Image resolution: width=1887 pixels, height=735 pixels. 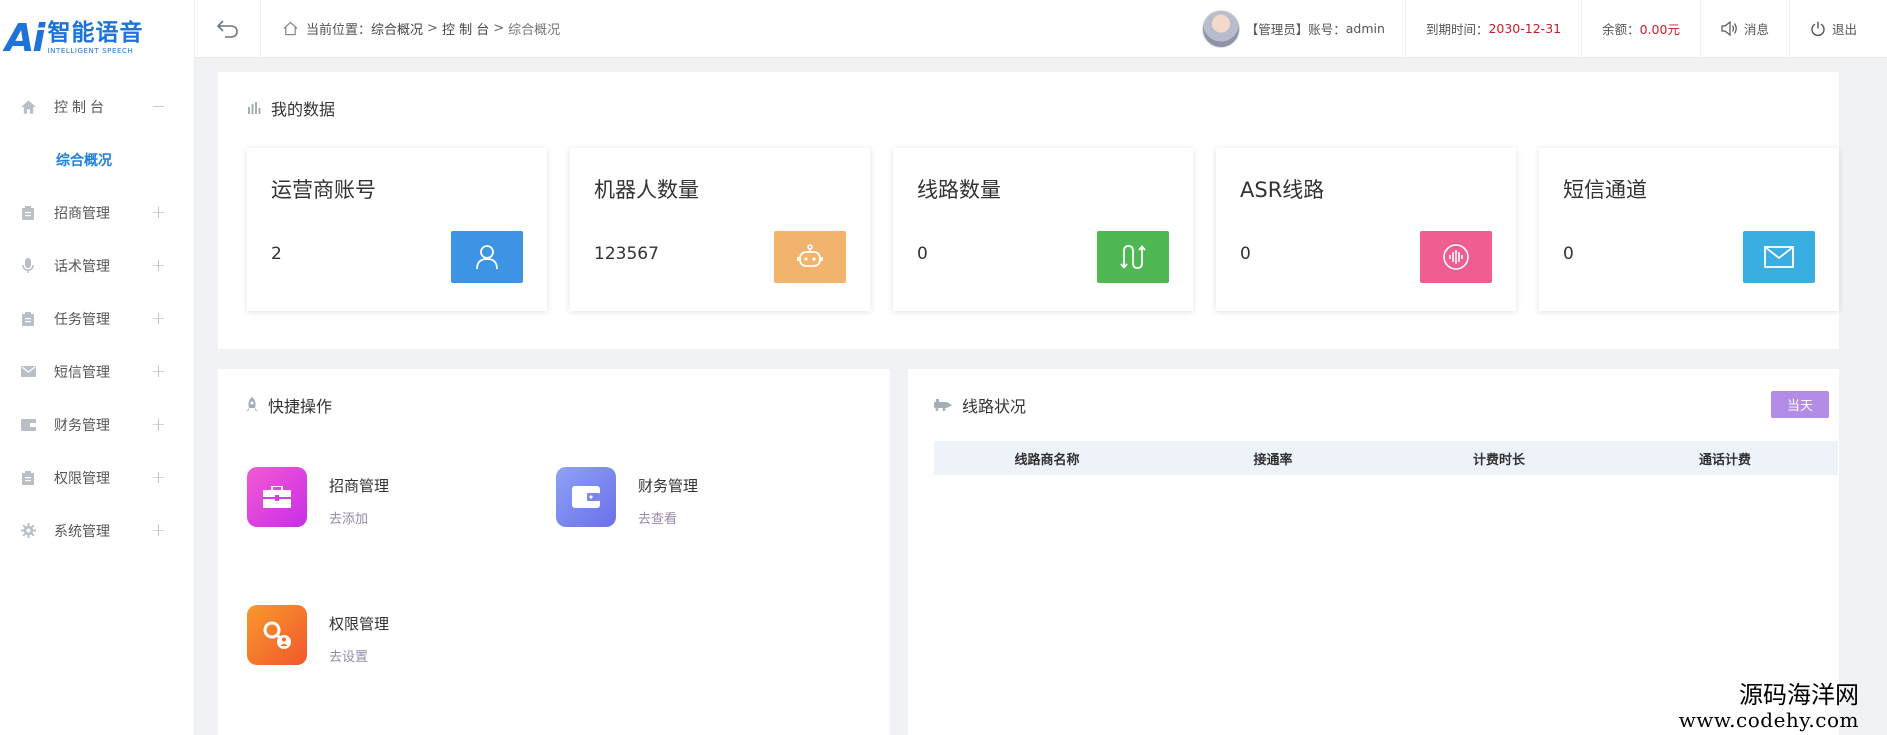 What do you see at coordinates (1800, 404) in the screenshot?
I see `today-button: 当天` at bounding box center [1800, 404].